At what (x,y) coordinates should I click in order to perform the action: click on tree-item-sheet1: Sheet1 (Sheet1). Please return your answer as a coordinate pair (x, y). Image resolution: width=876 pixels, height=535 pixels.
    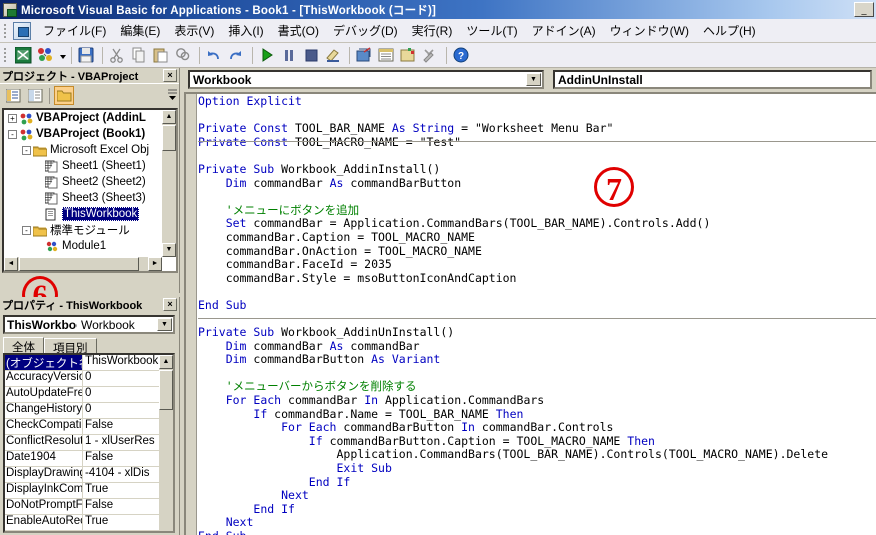
    Looking at the image, I should click on (83, 166).